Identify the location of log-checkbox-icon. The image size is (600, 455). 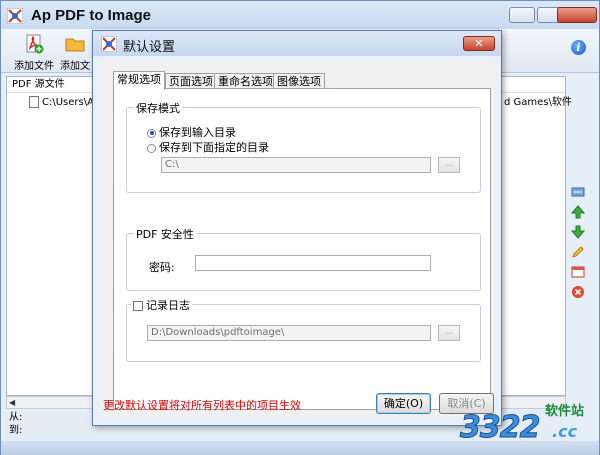
(138, 306).